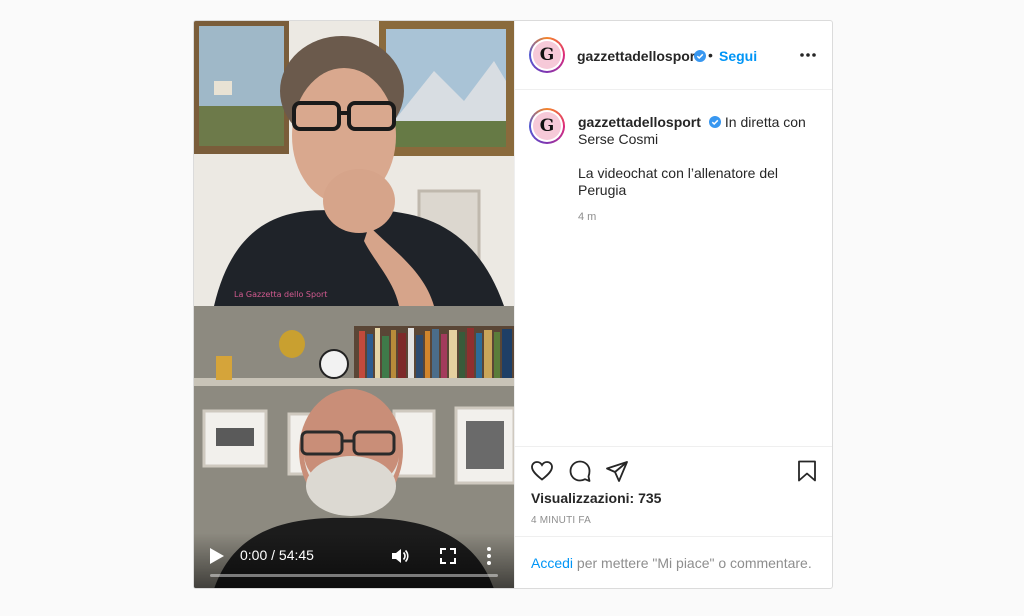  Describe the element at coordinates (587, 217) in the screenshot. I see `caption-timestamp: 4 m` at that location.